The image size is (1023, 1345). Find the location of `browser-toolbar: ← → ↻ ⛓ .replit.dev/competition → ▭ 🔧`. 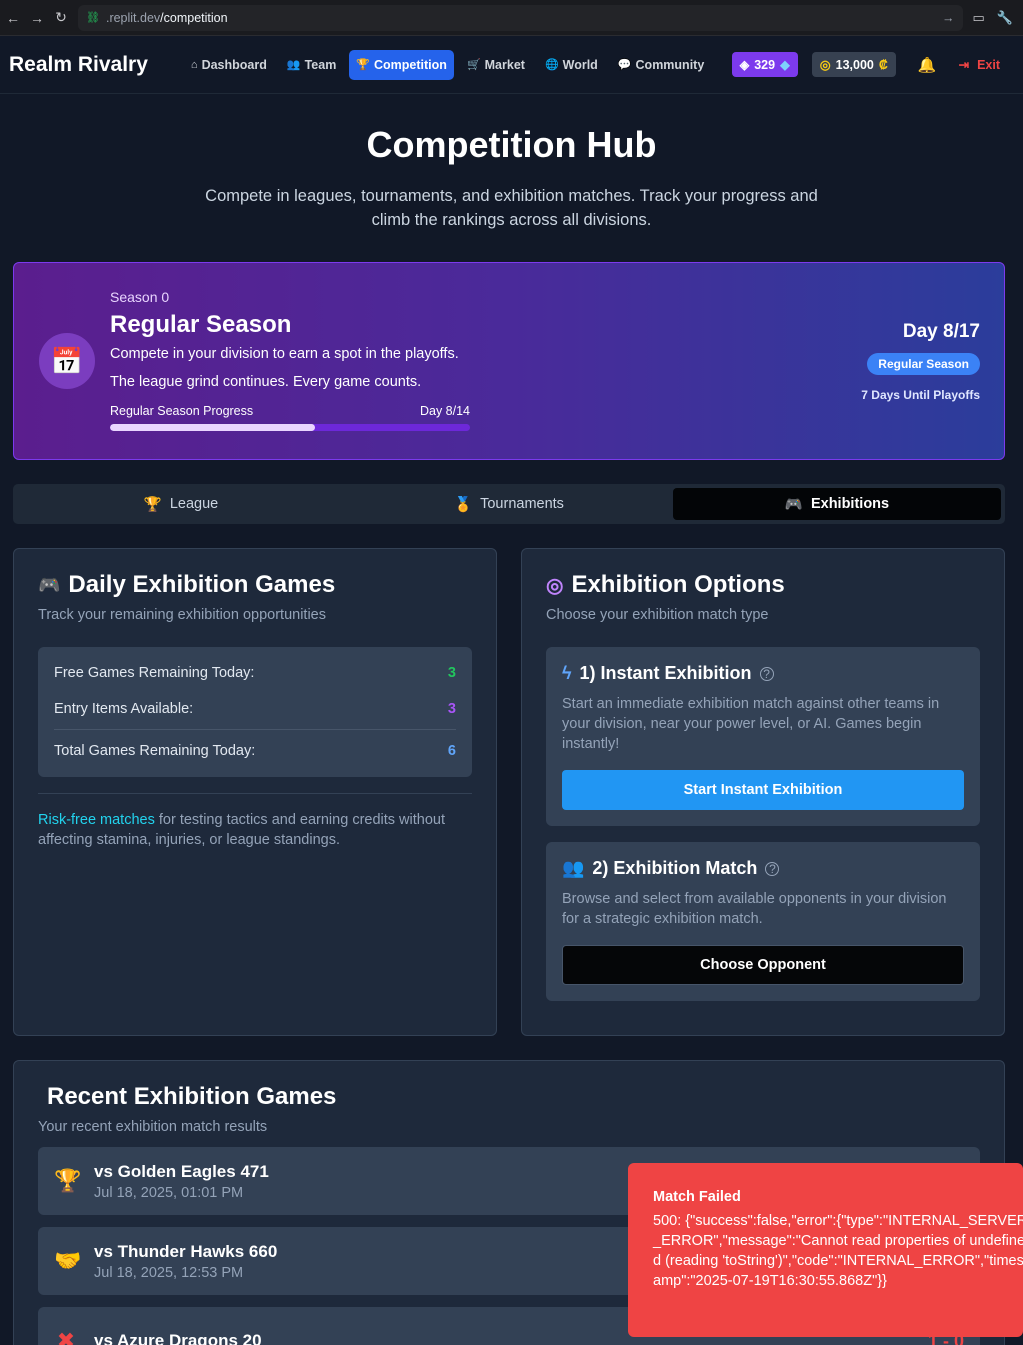

browser-toolbar: ← → ↻ ⛓ .replit.dev/competition → ▭ 🔧 is located at coordinates (511, 18).